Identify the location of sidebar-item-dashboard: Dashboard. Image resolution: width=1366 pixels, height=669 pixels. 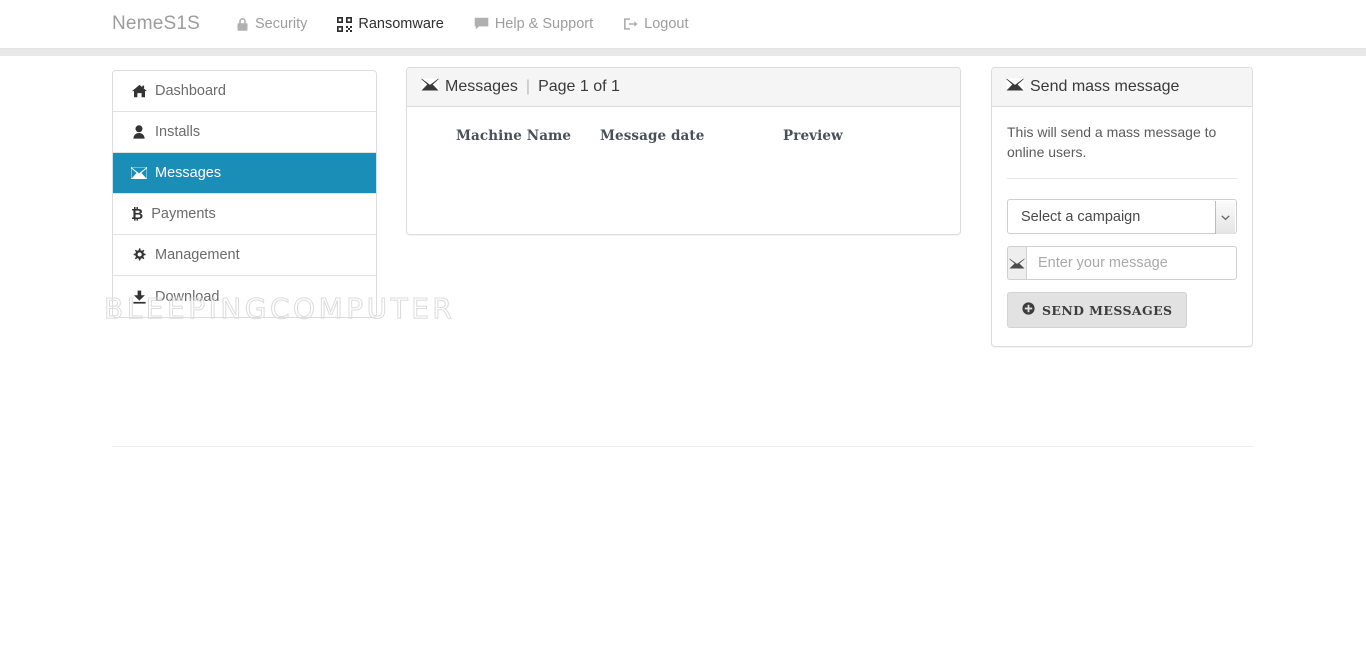
(244, 91).